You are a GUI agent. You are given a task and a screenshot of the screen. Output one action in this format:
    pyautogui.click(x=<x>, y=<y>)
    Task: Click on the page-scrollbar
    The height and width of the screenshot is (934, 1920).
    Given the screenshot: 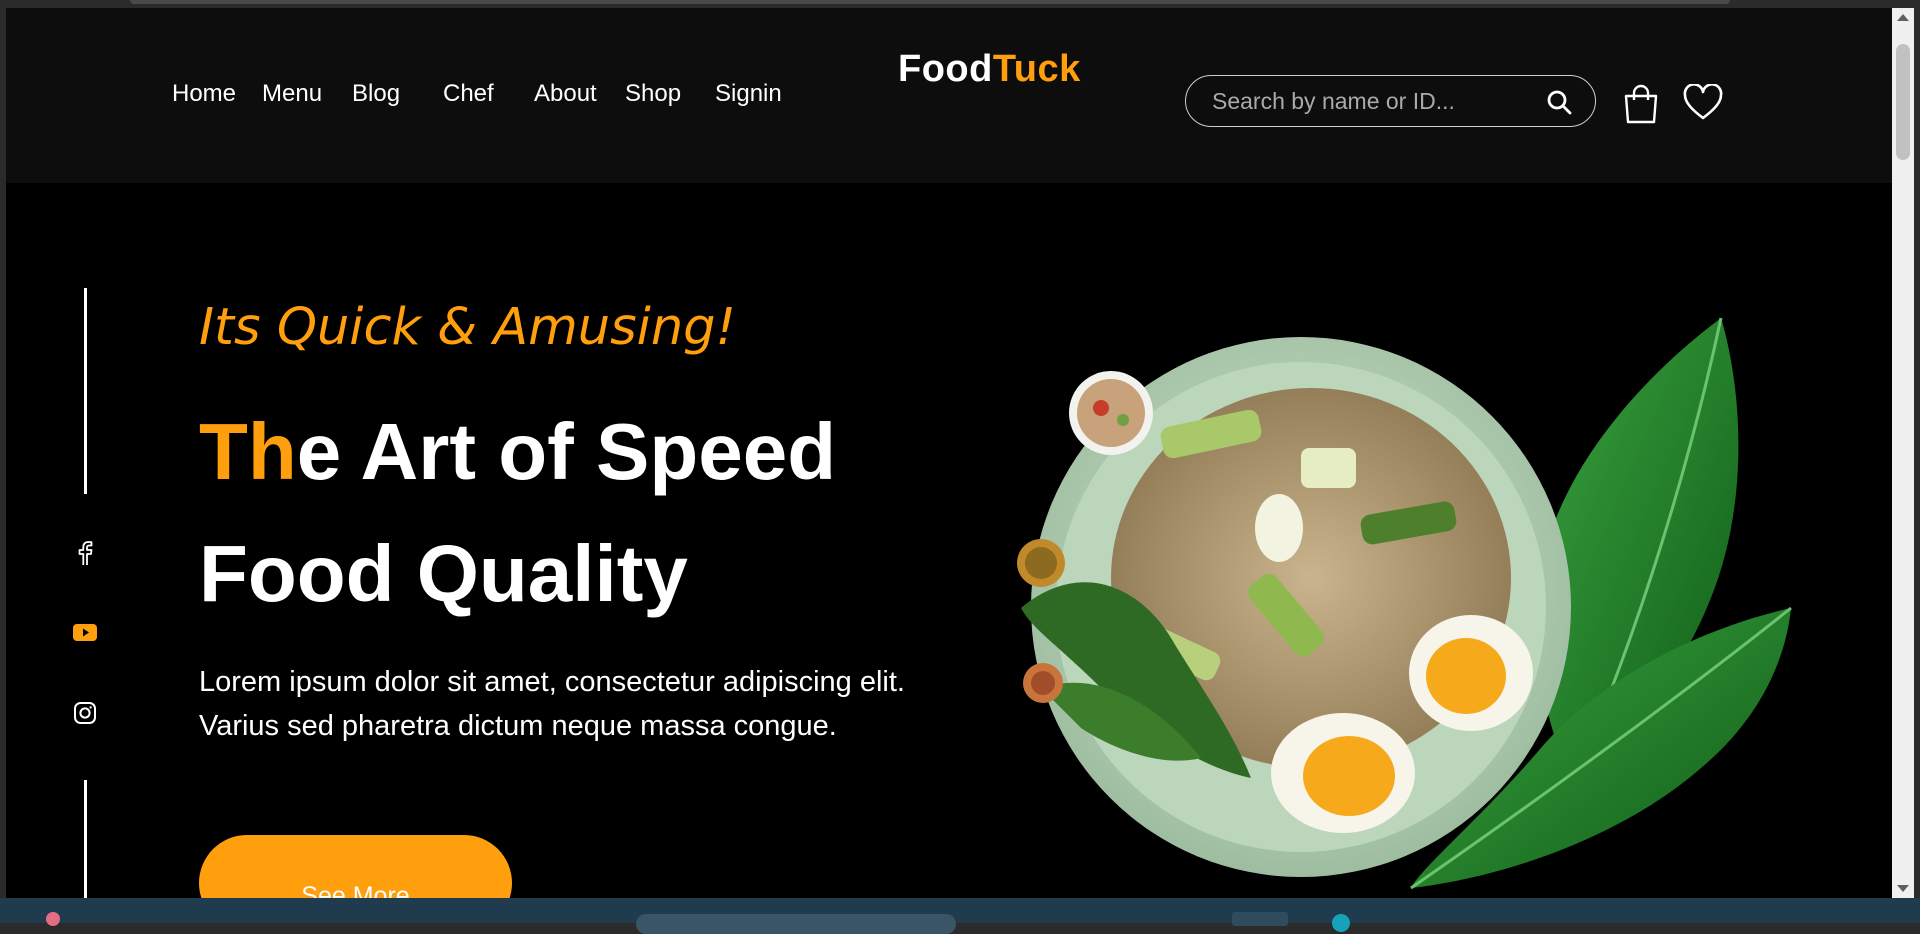 What is the action you would take?
    pyautogui.click(x=1903, y=453)
    